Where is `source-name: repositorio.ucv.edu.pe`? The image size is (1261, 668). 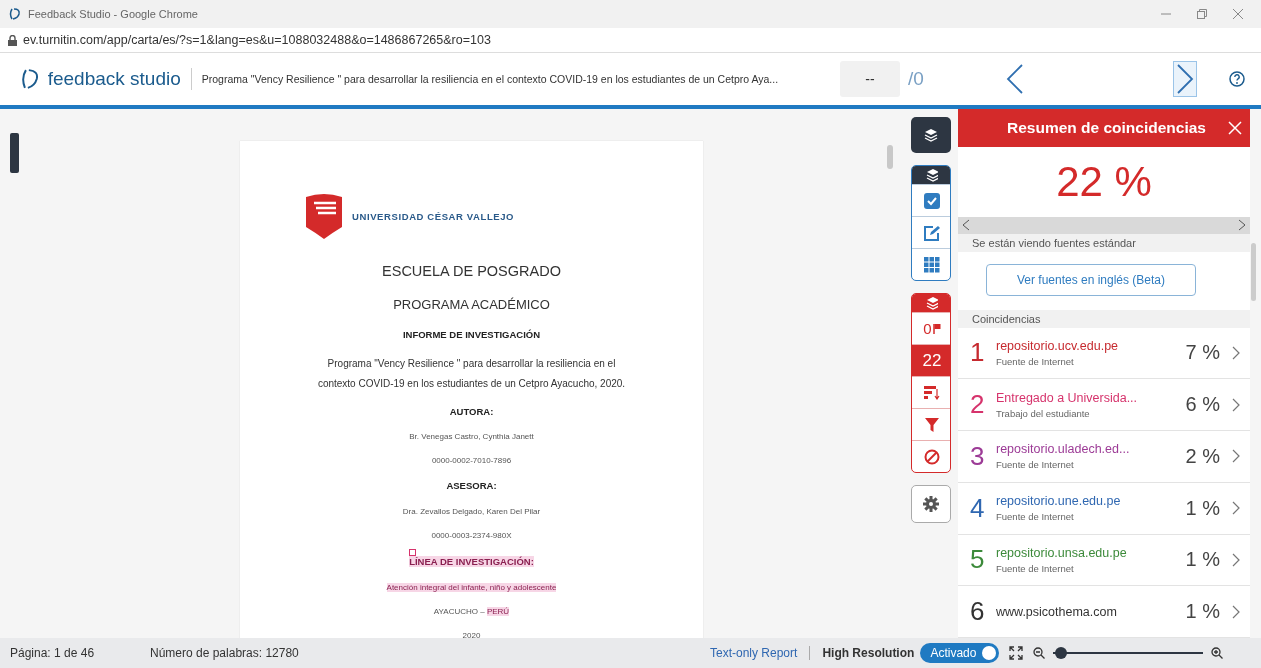
source-name: repositorio.ucv.edu.pe is located at coordinates (1058, 345).